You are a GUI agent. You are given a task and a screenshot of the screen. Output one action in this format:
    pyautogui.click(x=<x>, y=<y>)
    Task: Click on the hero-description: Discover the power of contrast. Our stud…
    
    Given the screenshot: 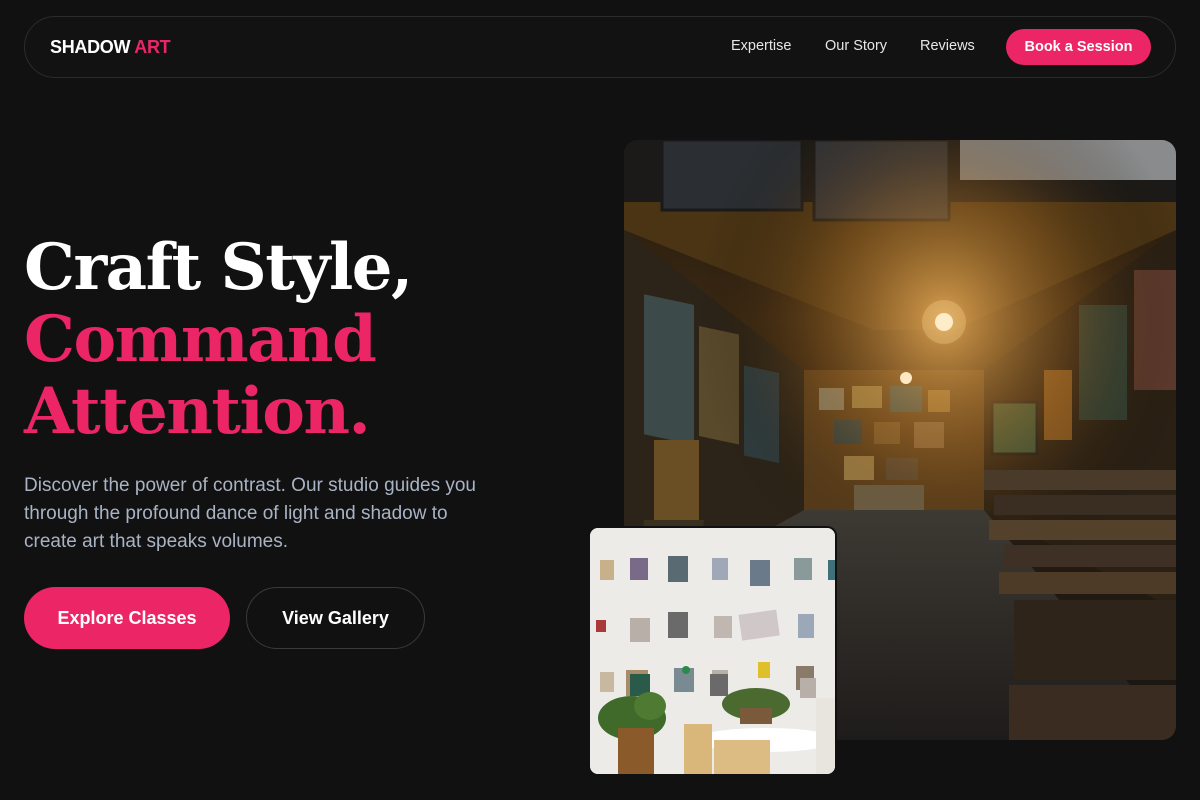 What is the action you would take?
    pyautogui.click(x=250, y=513)
    